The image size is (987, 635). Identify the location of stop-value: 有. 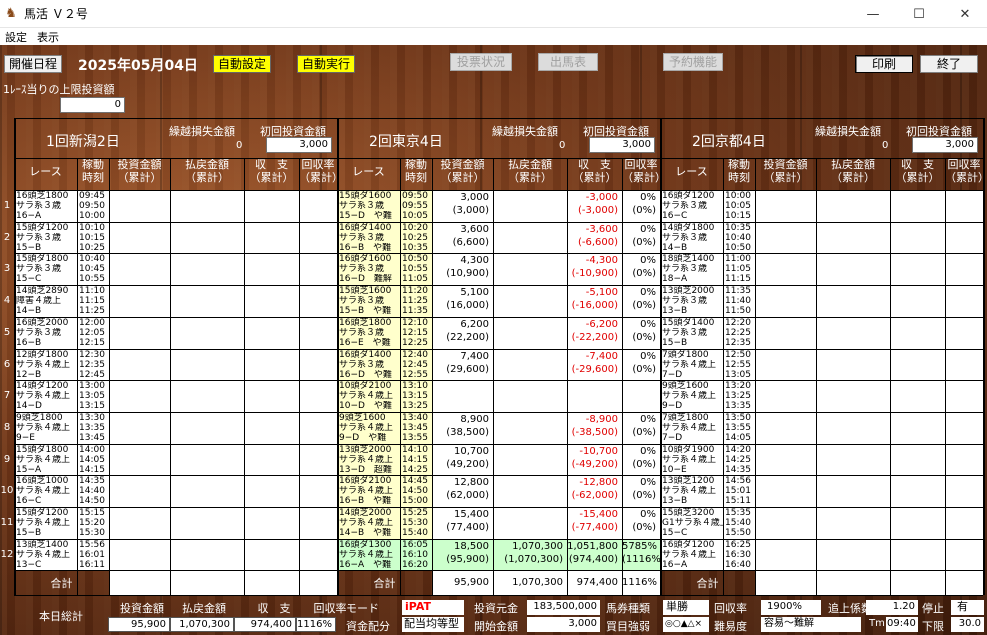
(967, 607).